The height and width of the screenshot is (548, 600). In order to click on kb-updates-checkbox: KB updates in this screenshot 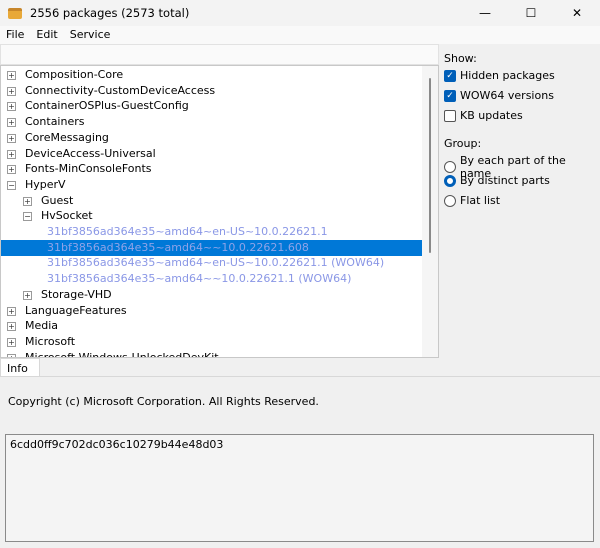, I will do `click(483, 115)`.